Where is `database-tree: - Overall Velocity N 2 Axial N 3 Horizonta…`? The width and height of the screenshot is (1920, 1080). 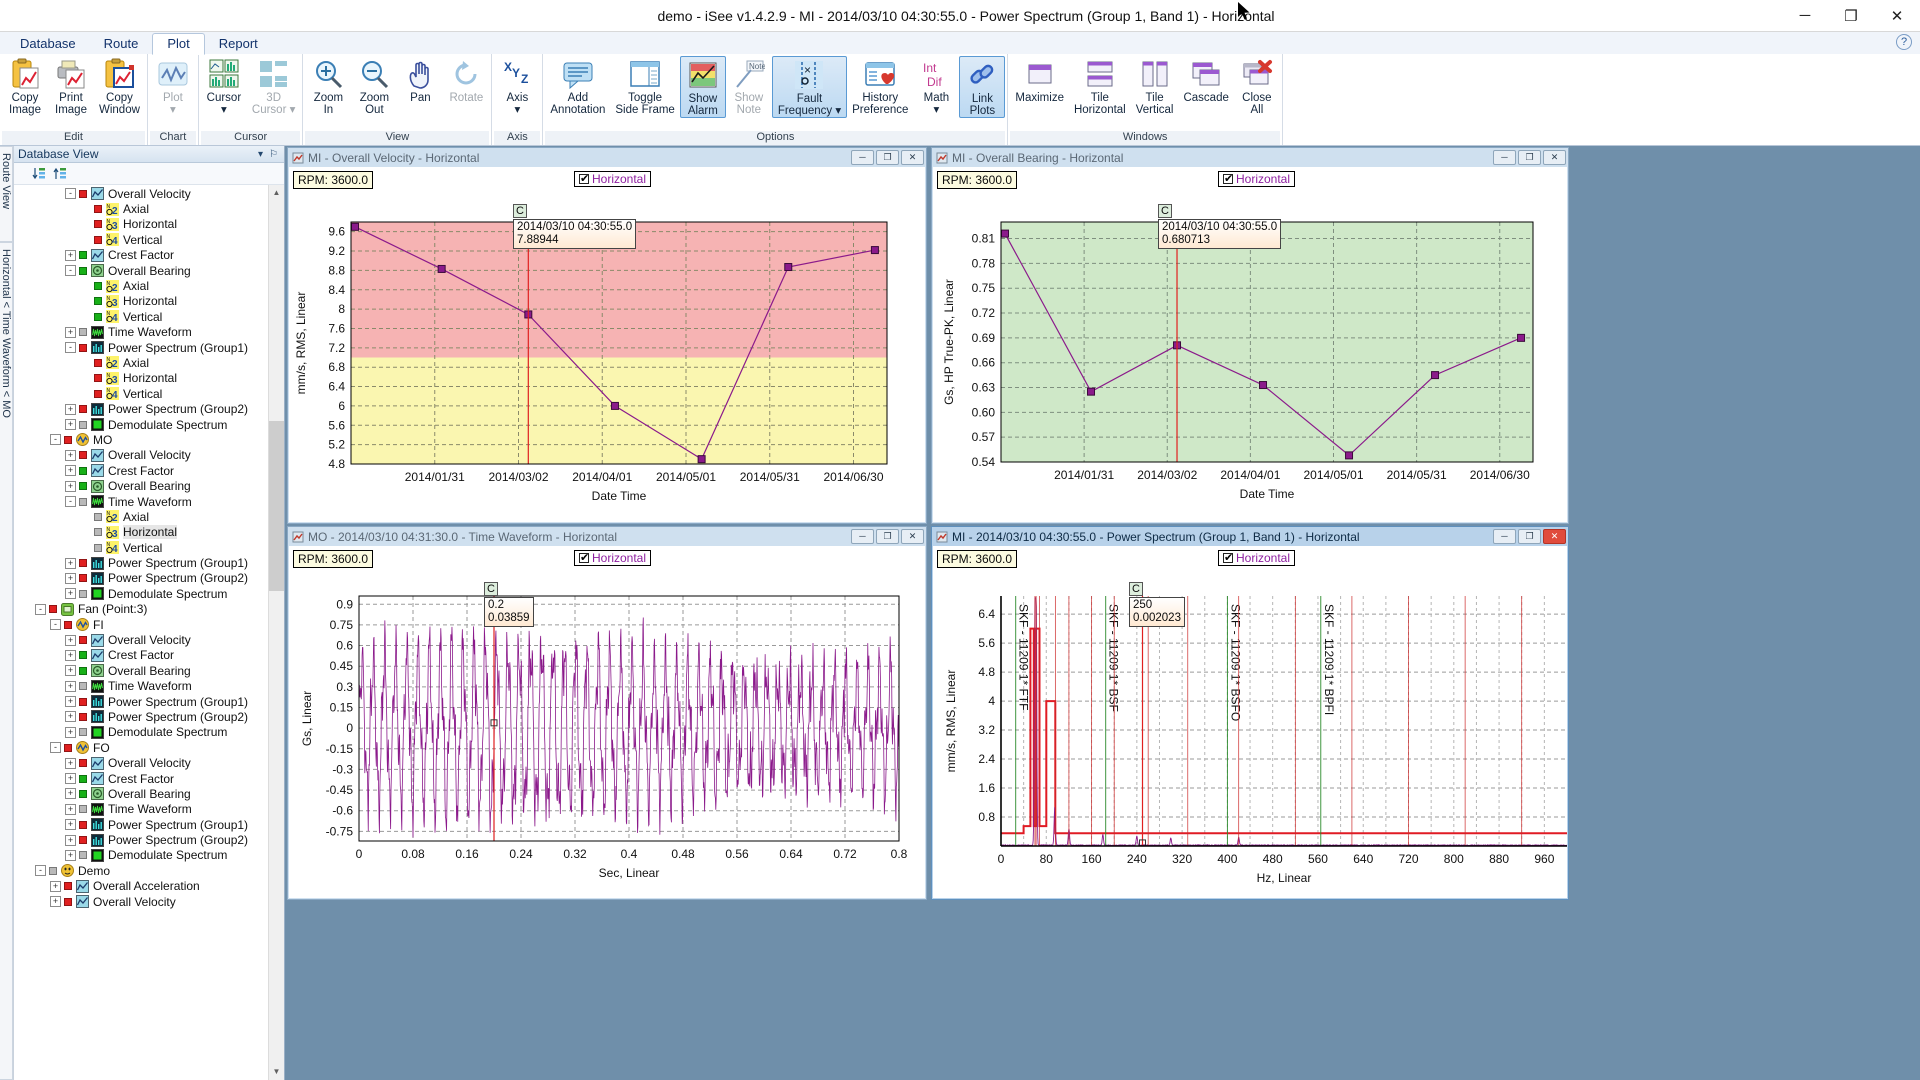 database-tree: - Overall Velocity N 2 Axial N 3 Horizonta… is located at coordinates (141, 632).